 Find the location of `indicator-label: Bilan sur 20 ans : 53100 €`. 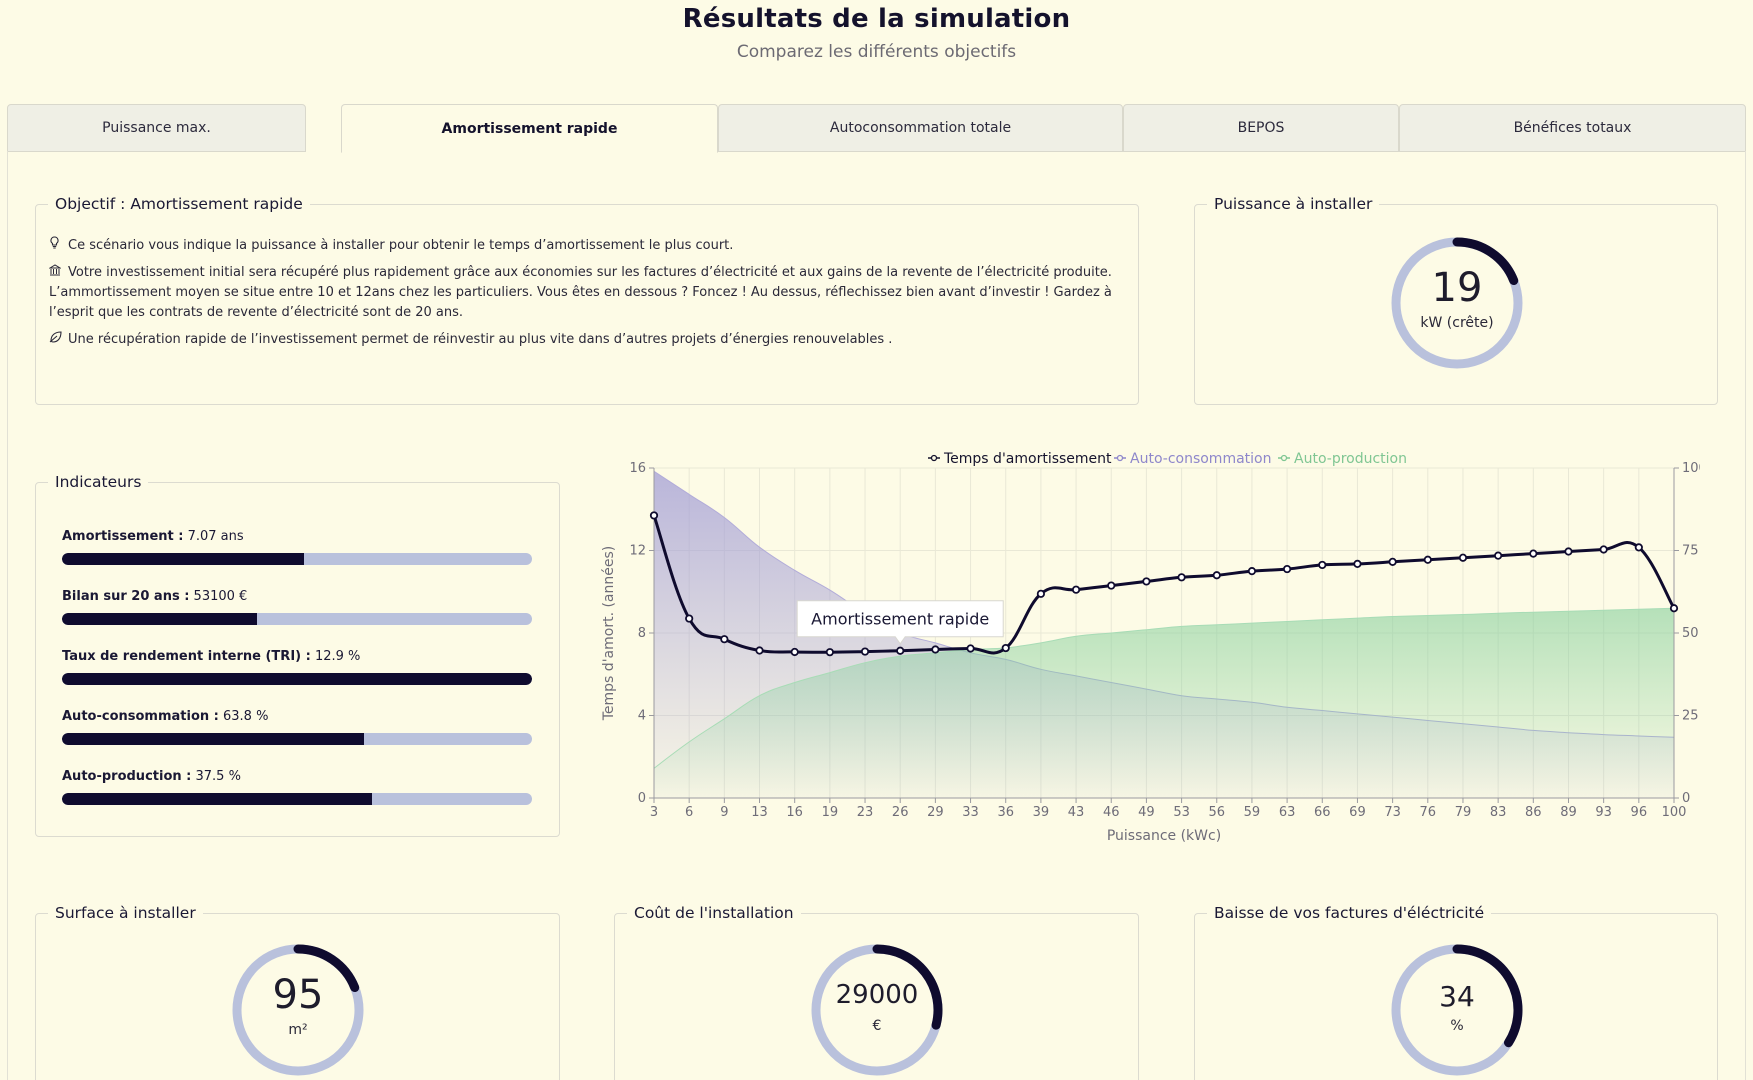

indicator-label: Bilan sur 20 ans : 53100 € is located at coordinates (297, 596).